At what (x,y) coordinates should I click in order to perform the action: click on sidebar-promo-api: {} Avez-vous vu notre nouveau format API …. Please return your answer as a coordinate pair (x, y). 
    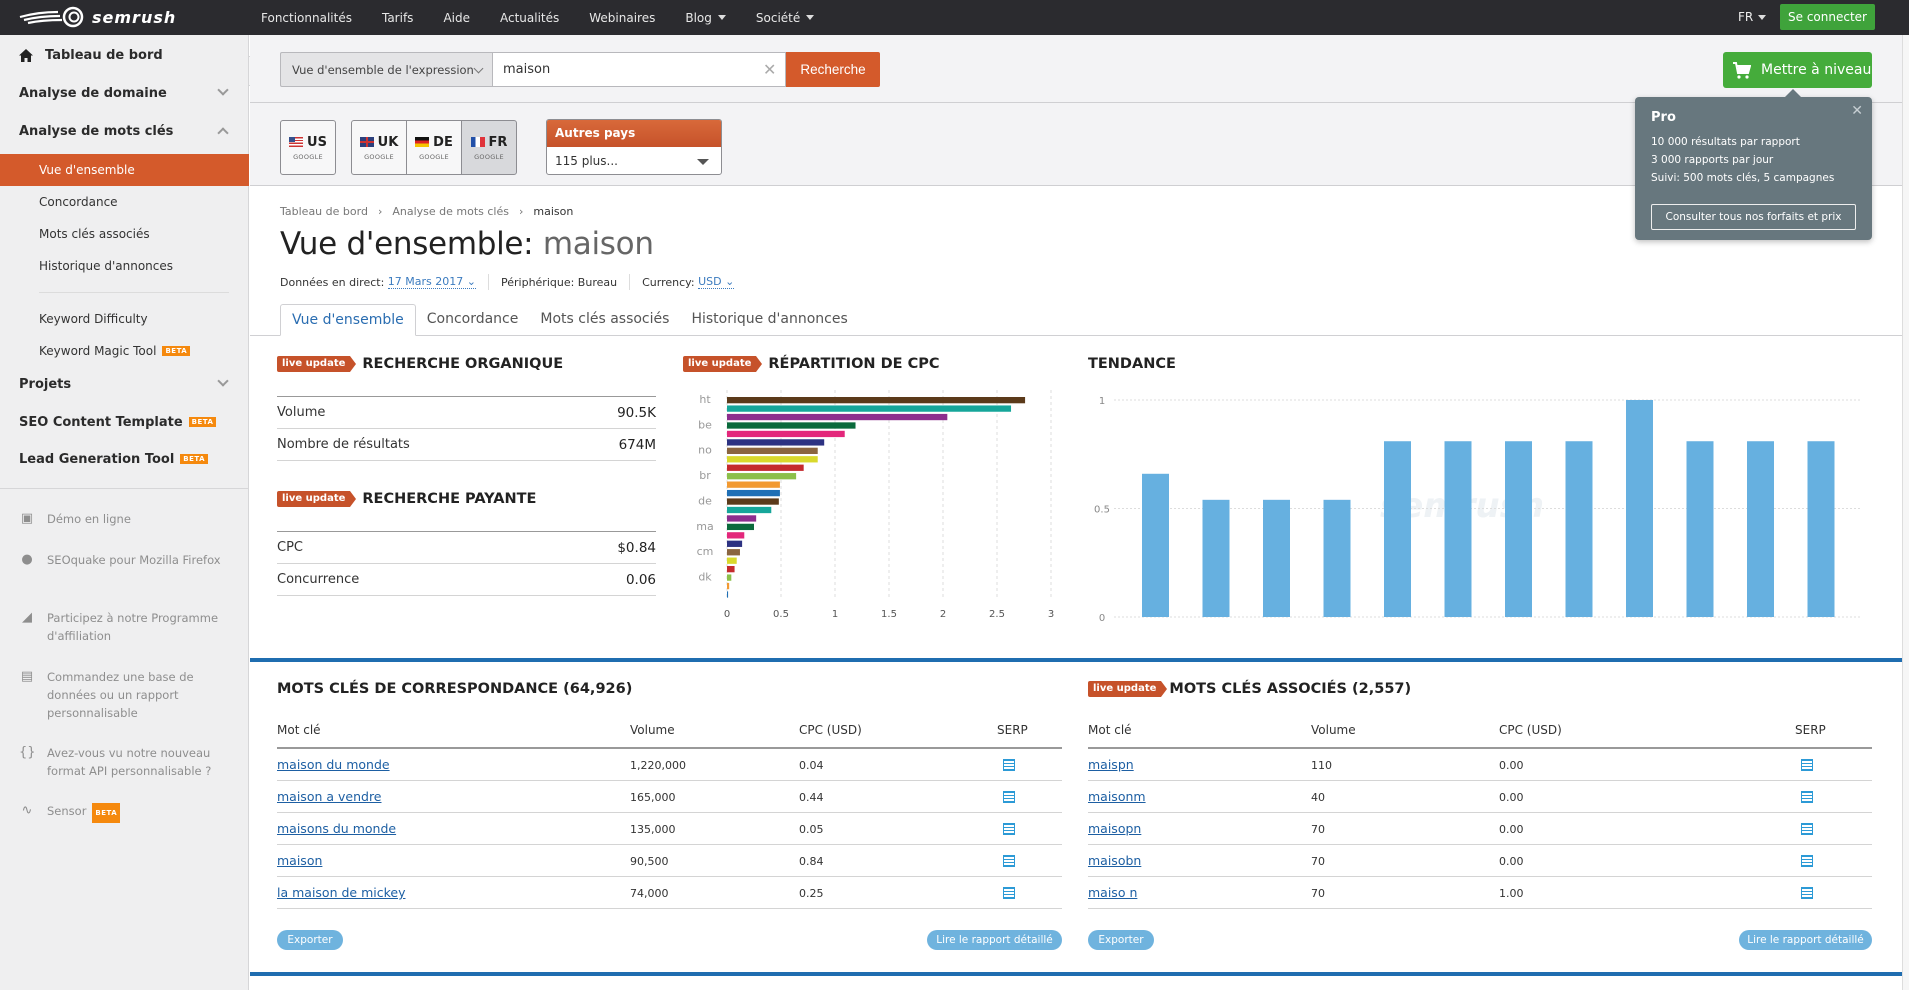
    Looking at the image, I should click on (126, 762).